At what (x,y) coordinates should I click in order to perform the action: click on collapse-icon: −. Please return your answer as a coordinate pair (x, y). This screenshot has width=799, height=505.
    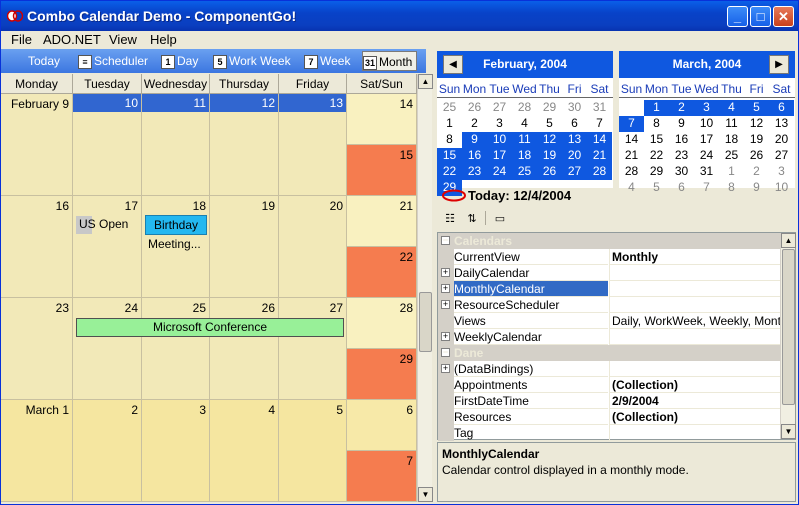
    Looking at the image, I should click on (445, 352).